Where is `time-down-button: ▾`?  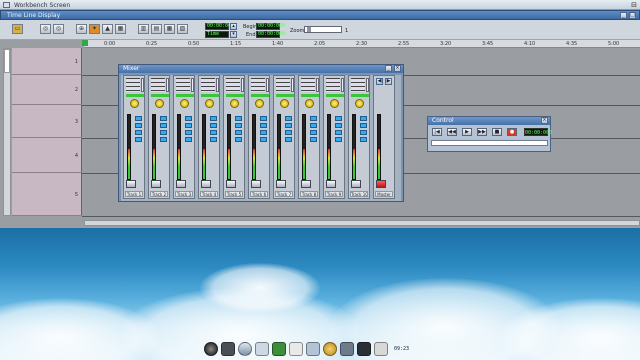
time-down-button: ▾ is located at coordinates (233, 34).